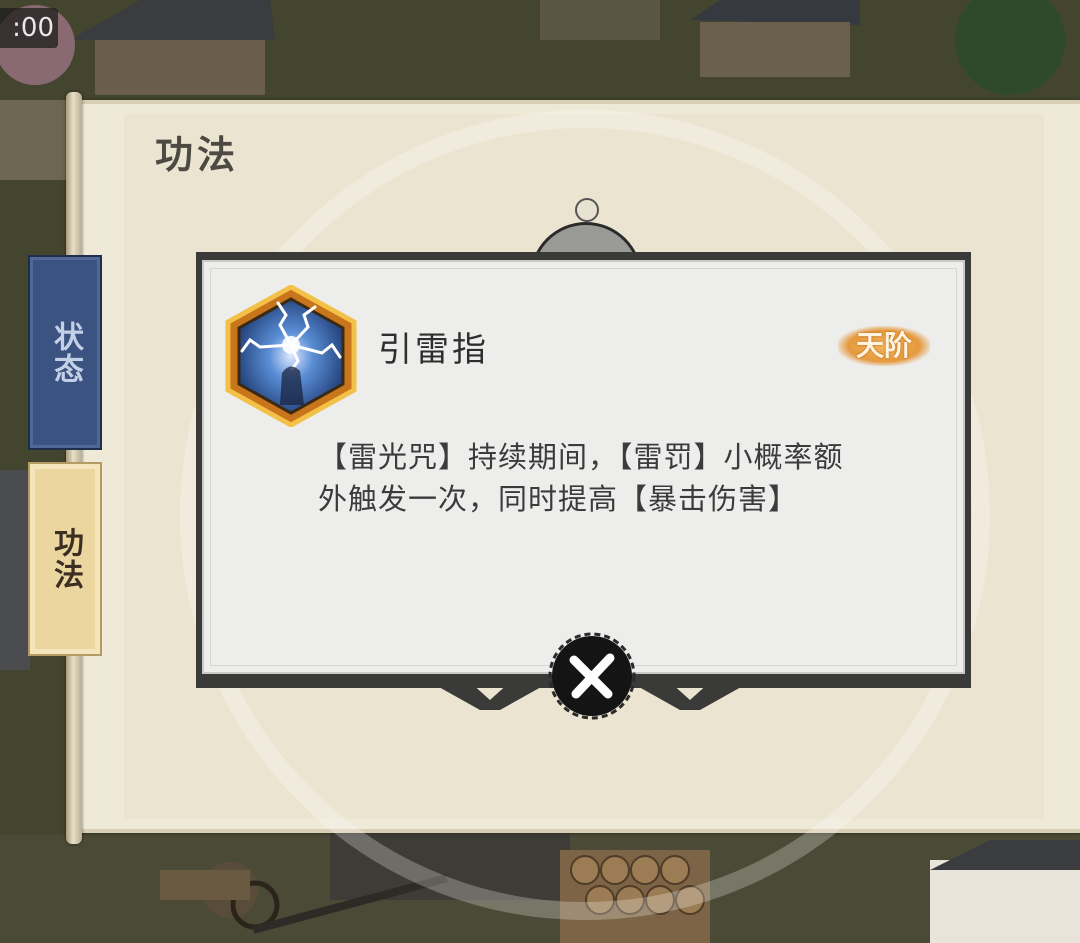 The width and height of the screenshot is (1080, 943). Describe the element at coordinates (581, 478) in the screenshot. I see `skill-description: 【雷光咒】持续期间，【雷罚】小概率额外触发一次，同时提高【暴击伤害】` at that location.